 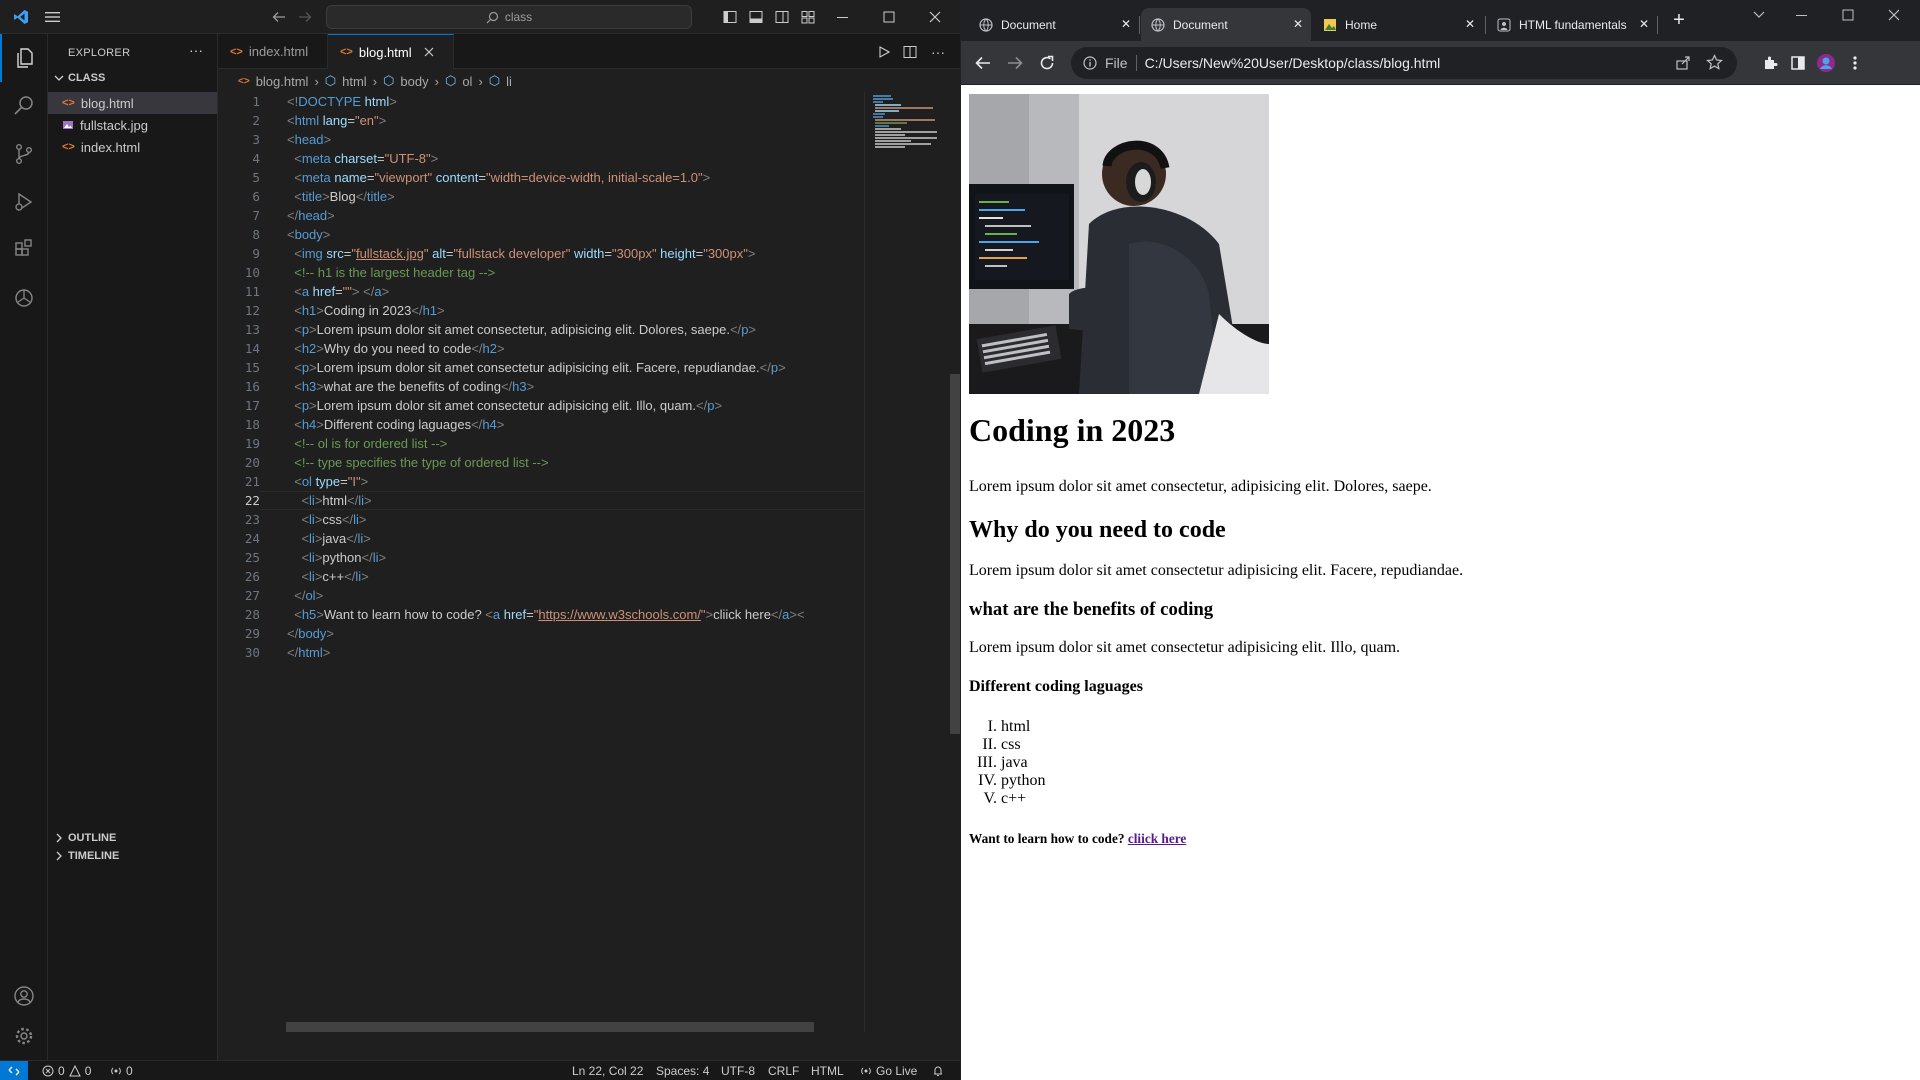 What do you see at coordinates (1679, 20) in the screenshot?
I see `new-tab-icon: +` at bounding box center [1679, 20].